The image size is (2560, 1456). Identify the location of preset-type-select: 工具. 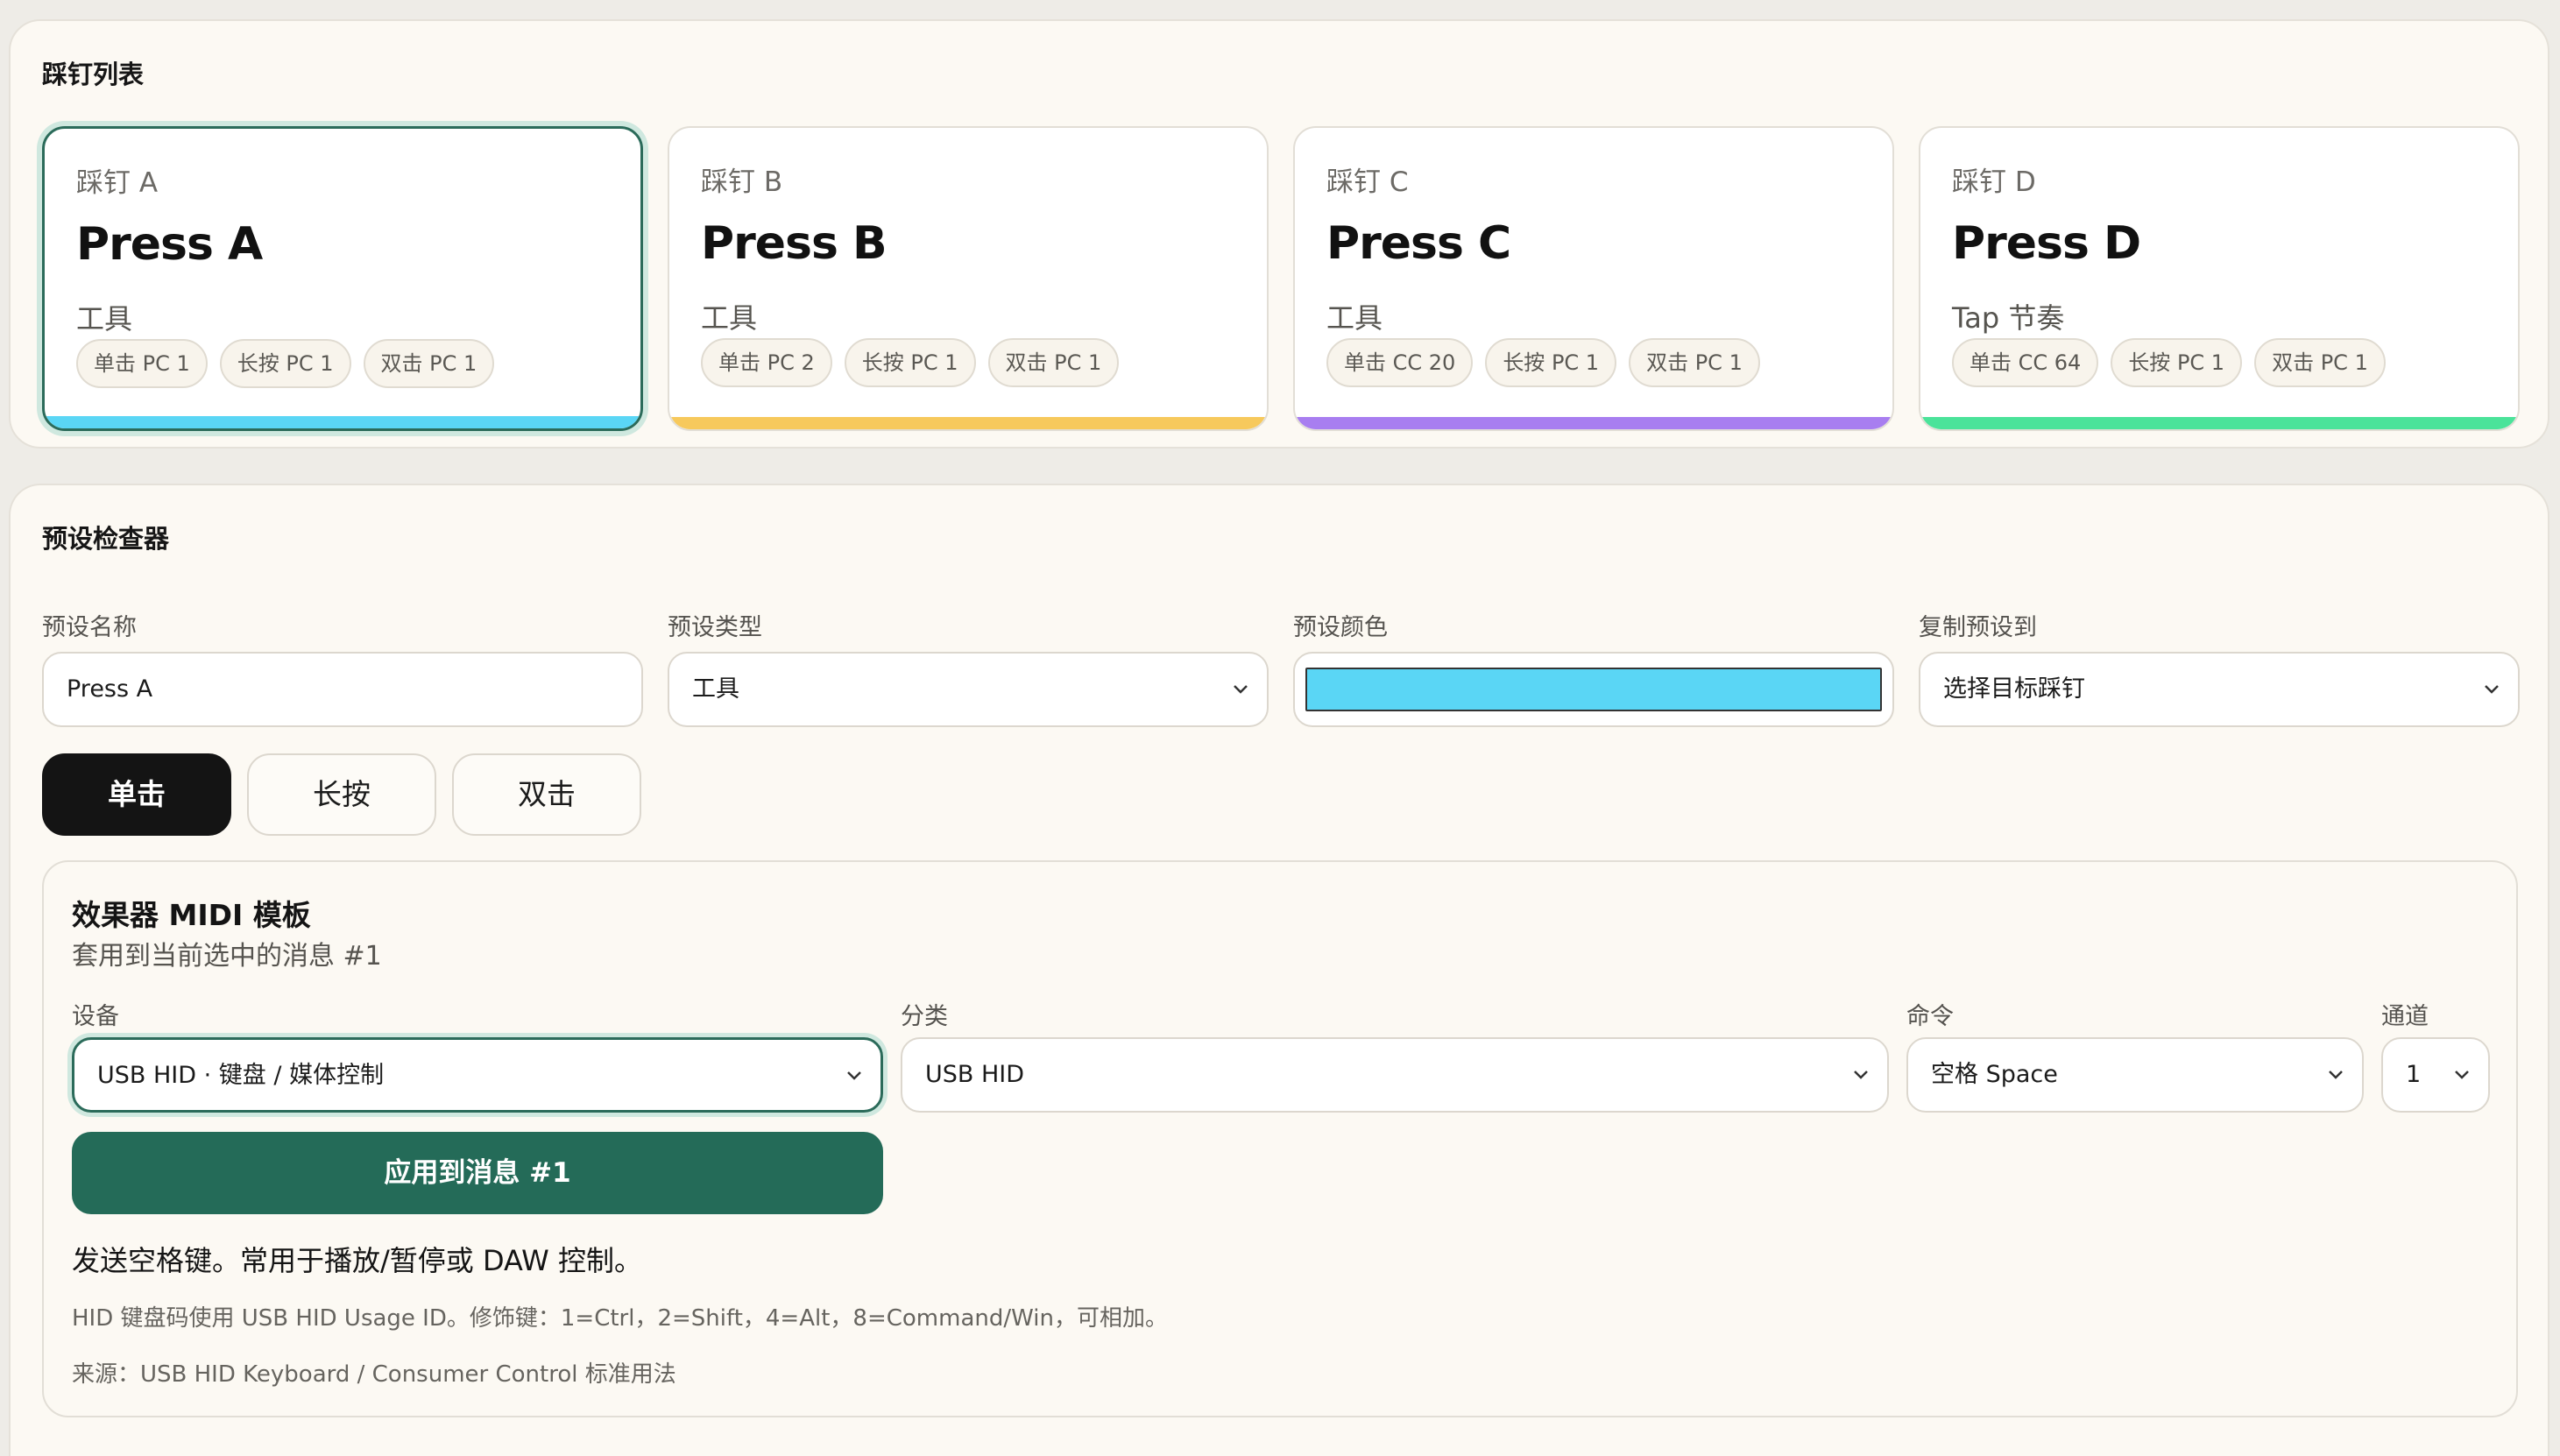
(968, 689).